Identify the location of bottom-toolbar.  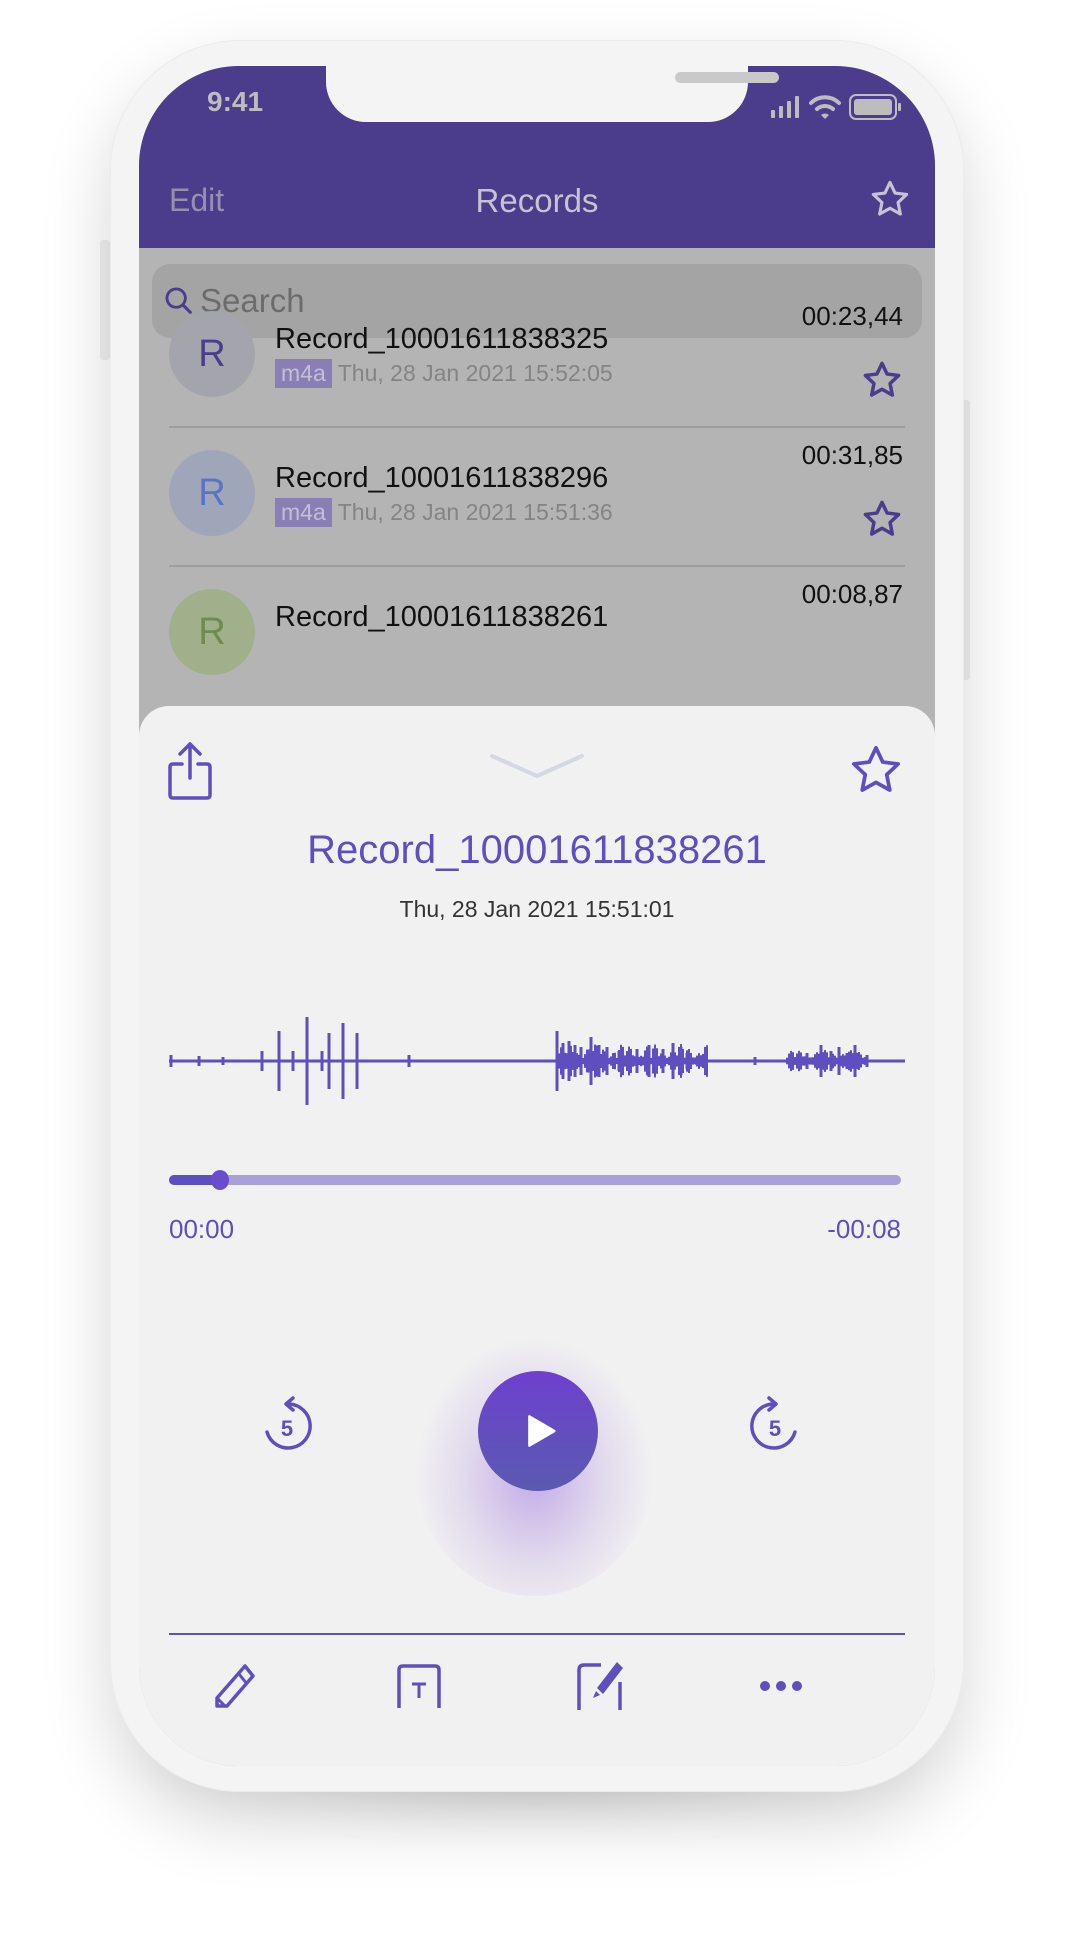
(537, 1701).